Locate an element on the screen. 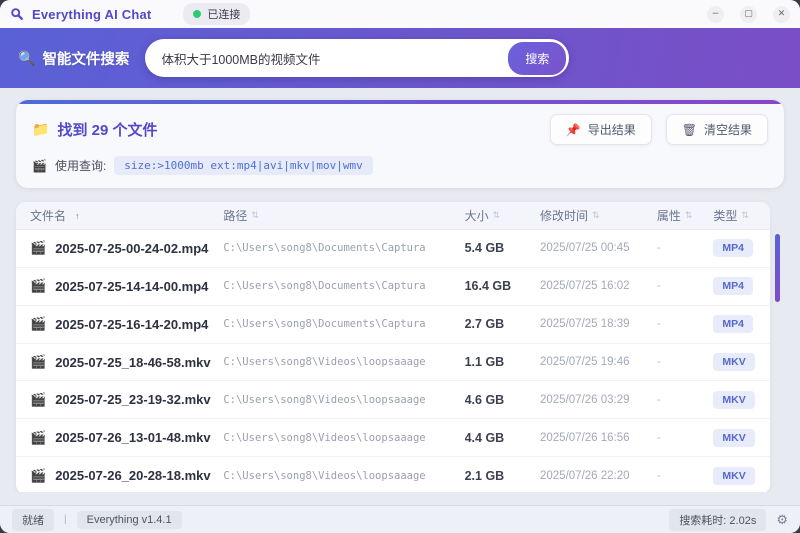  column-header-0: 文件名 ↑ is located at coordinates (119, 215).